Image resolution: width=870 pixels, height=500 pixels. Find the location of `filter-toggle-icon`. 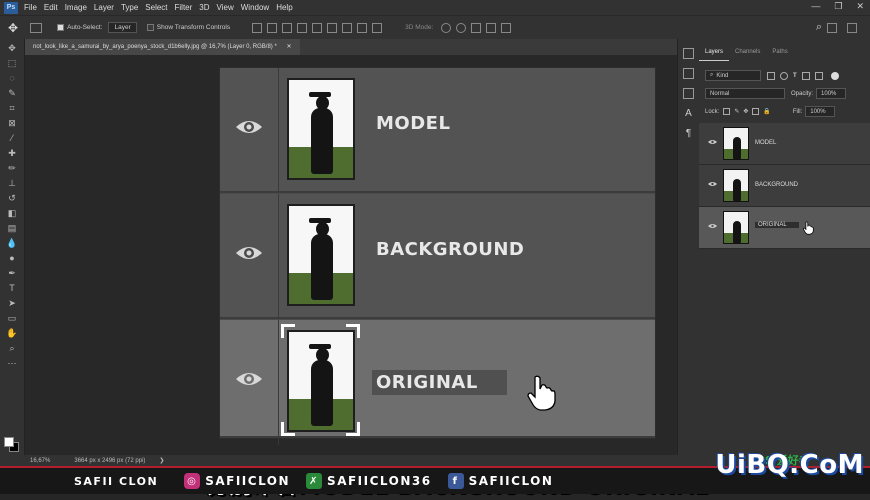

filter-toggle-icon is located at coordinates (834, 75).